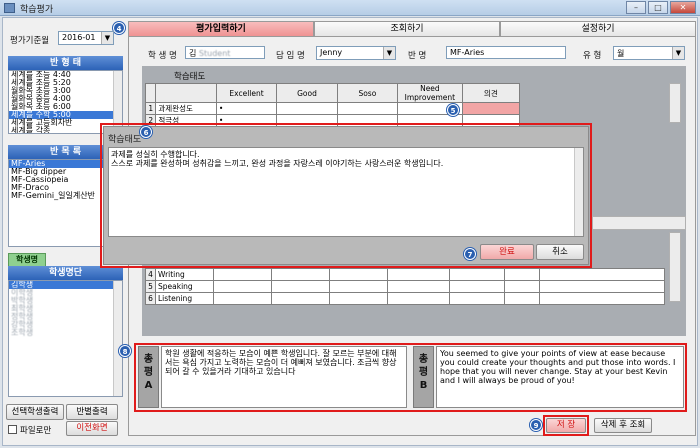 This screenshot has width=700, height=448. Describe the element at coordinates (190, 77) in the screenshot. I see `grid-caption: 학습태도` at that location.